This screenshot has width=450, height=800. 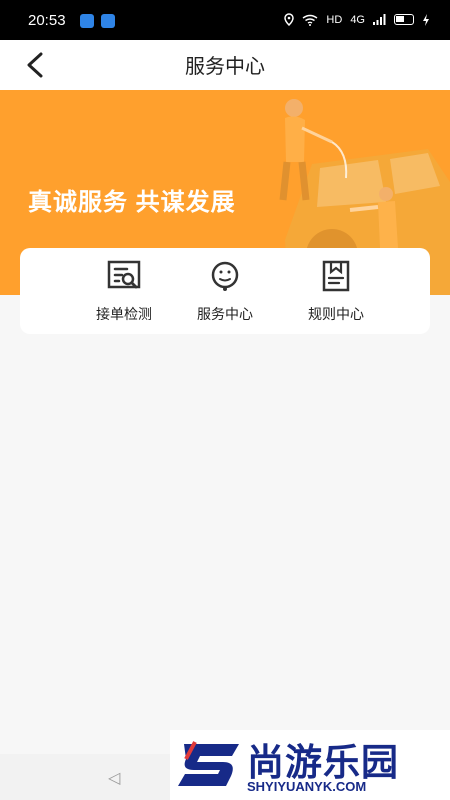 What do you see at coordinates (323, 762) in the screenshot?
I see `watermark-name: 尚游乐园` at bounding box center [323, 762].